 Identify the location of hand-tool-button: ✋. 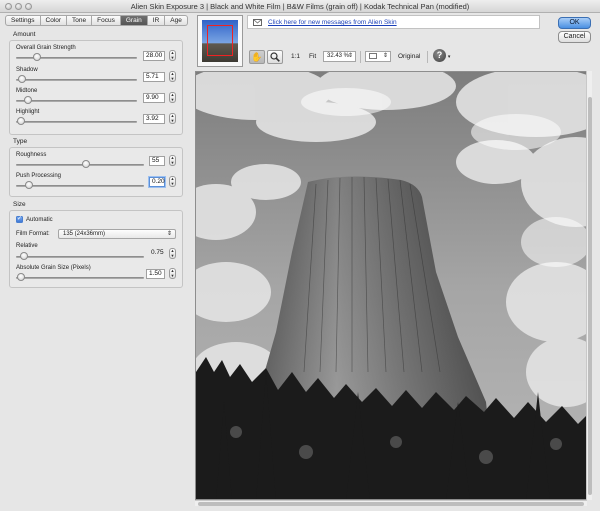
(257, 57).